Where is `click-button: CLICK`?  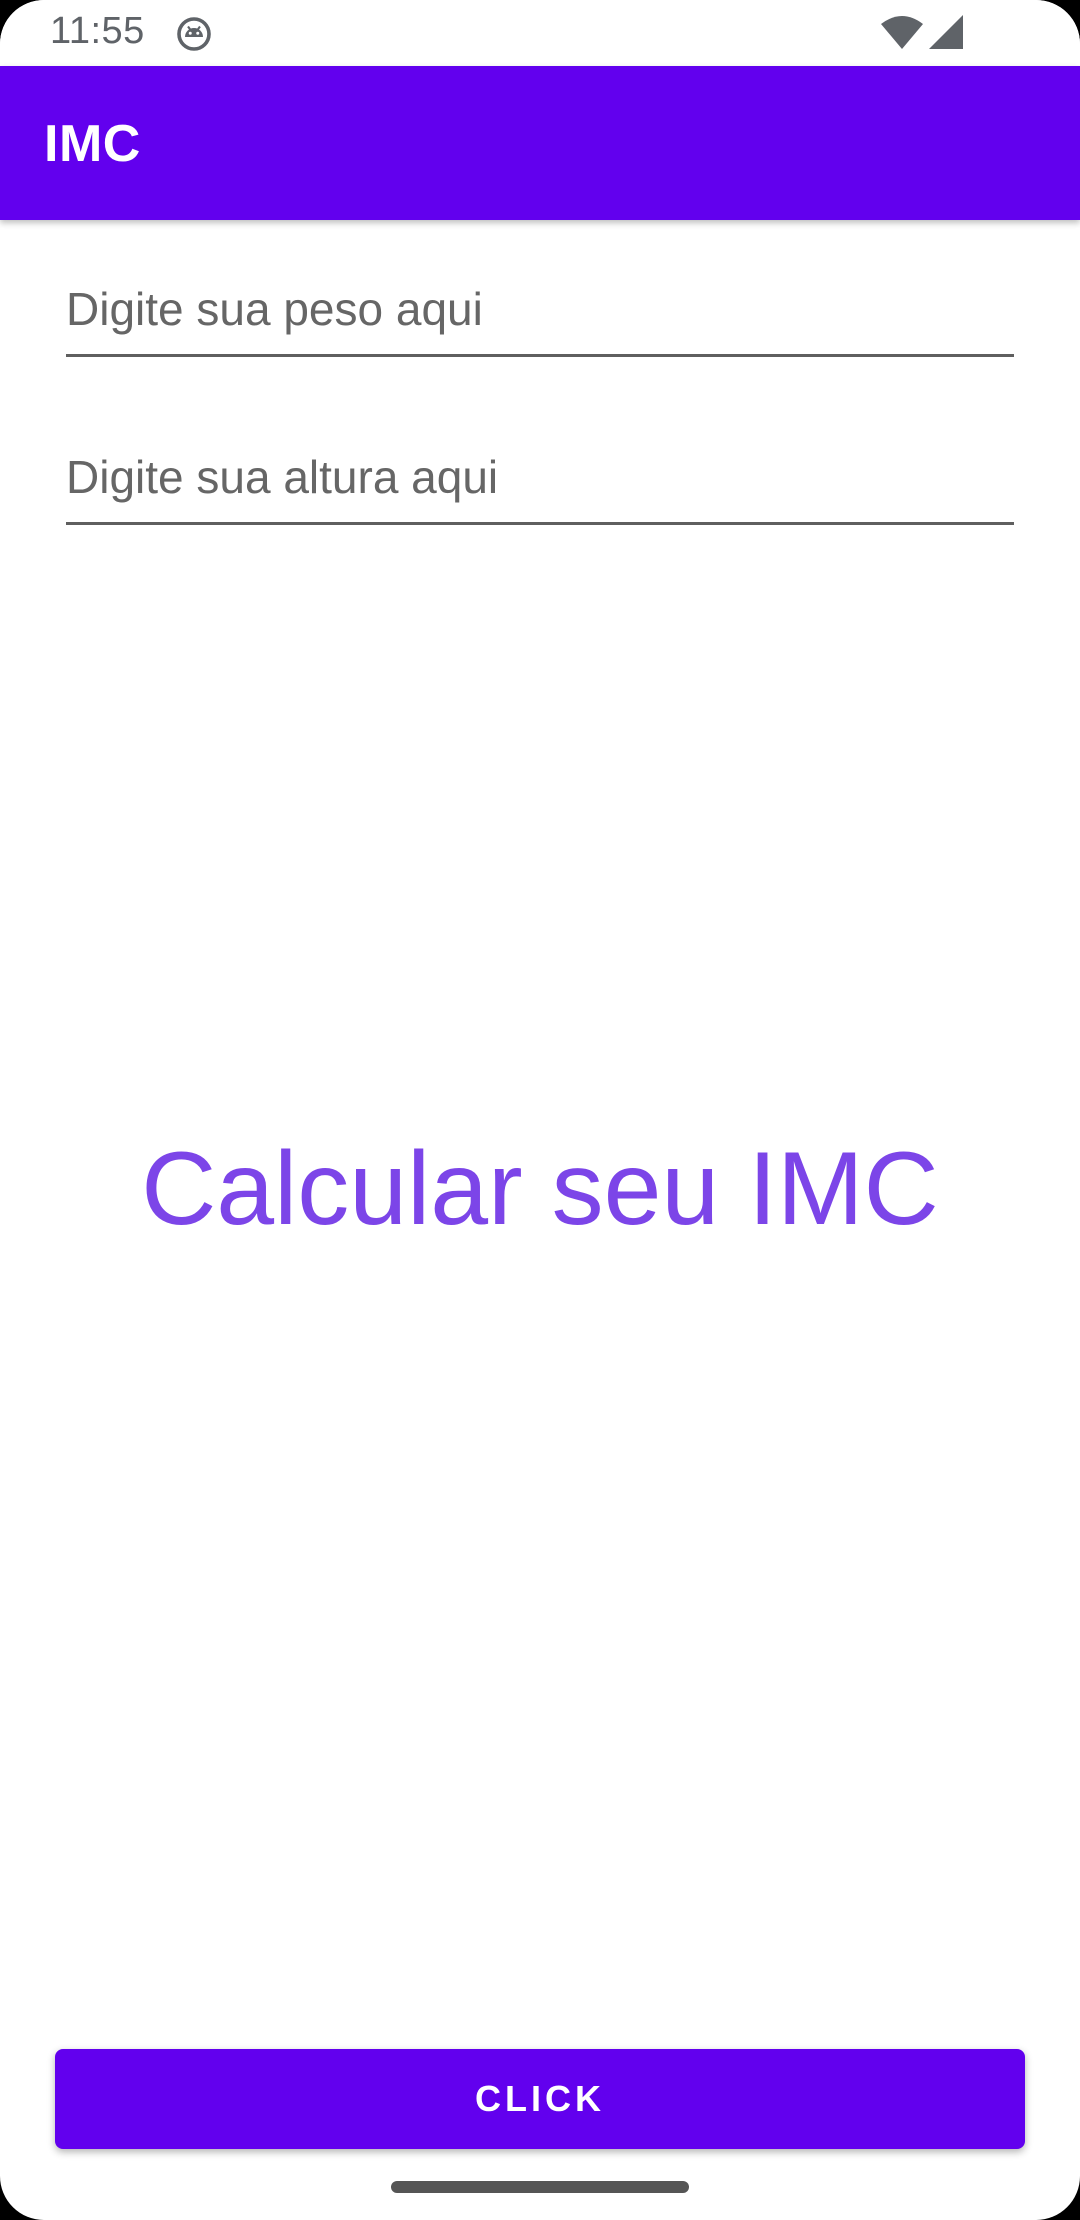
click-button: CLICK is located at coordinates (540, 2099).